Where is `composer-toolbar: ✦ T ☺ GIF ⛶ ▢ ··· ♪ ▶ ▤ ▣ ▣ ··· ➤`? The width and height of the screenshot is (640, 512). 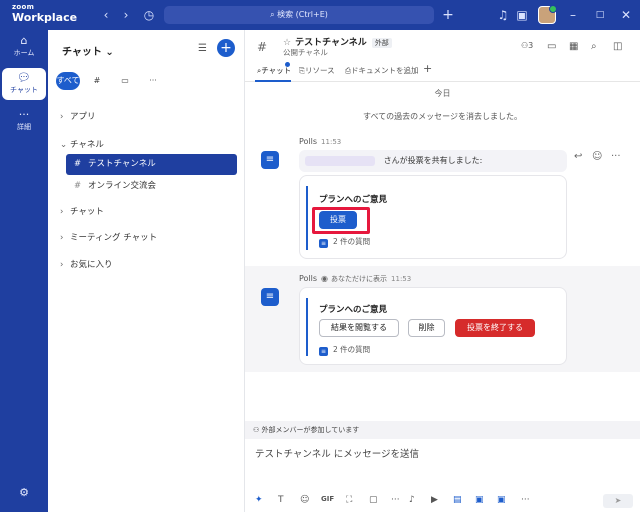 composer-toolbar: ✦ T ☺ GIF ⛶ ▢ ··· ♪ ▶ ▤ ▣ ▣ ··· ➤ is located at coordinates (442, 502).